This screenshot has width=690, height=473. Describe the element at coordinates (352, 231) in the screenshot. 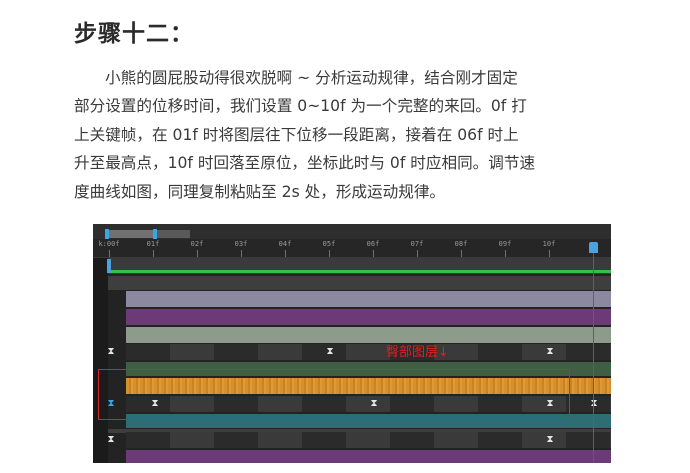

I see `timeline-navigator` at that location.